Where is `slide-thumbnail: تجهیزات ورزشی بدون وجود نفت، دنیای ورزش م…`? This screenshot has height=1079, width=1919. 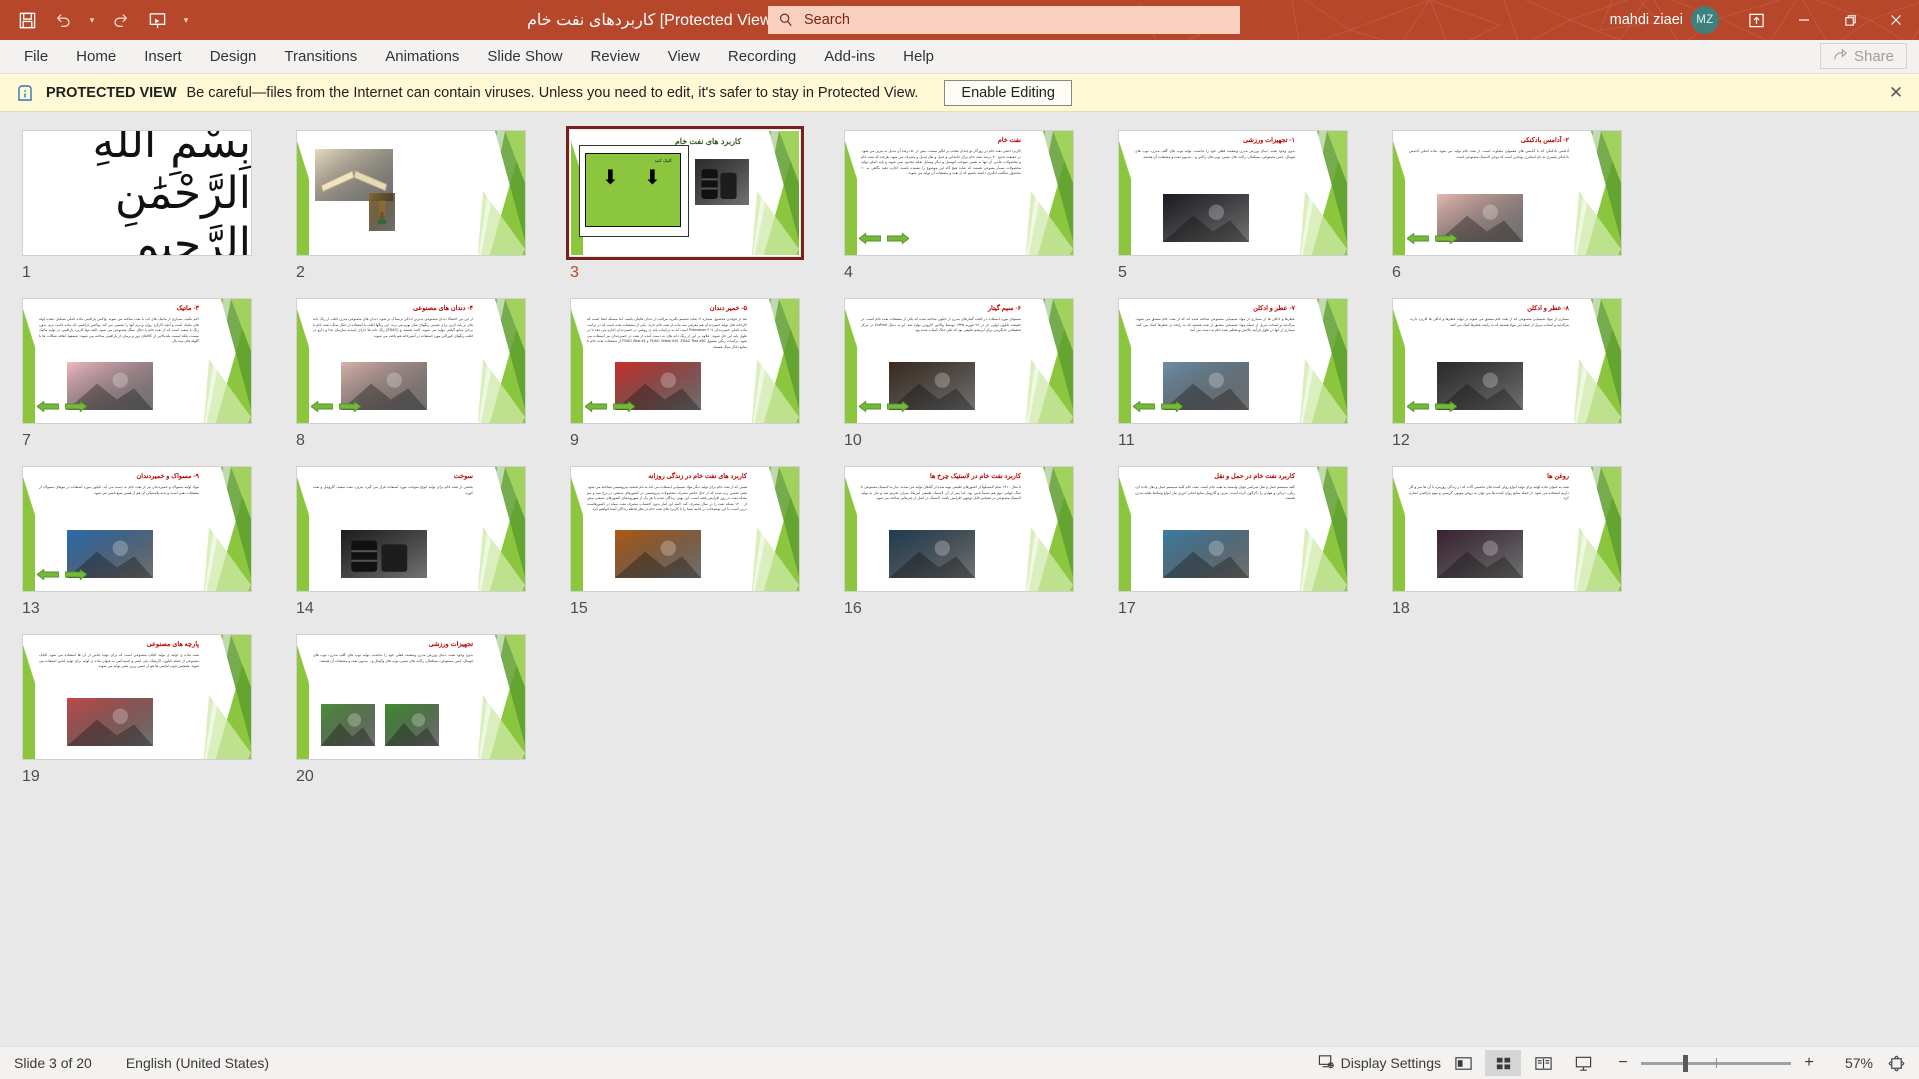
slide-thumbnail: تجهیزات ورزشی بدون وجود نفت، دنیای ورزش م… is located at coordinates (411, 697).